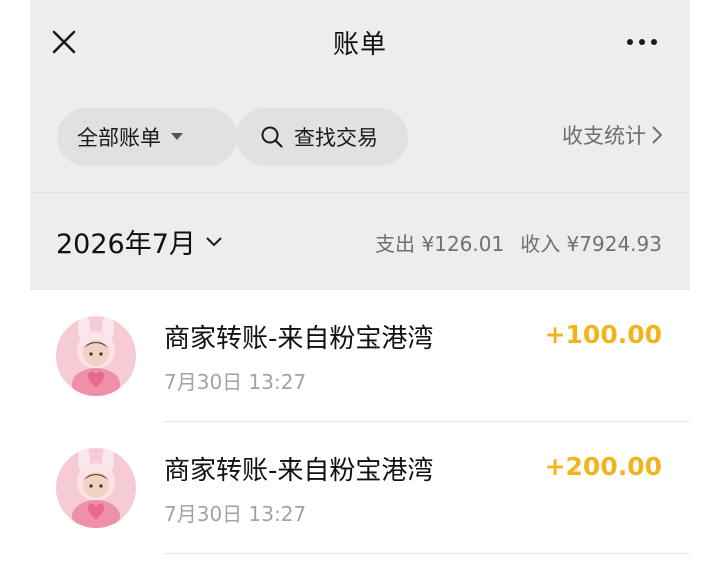 The height and width of the screenshot is (575, 720). What do you see at coordinates (657, 135) in the screenshot?
I see `chevron-right-icon` at bounding box center [657, 135].